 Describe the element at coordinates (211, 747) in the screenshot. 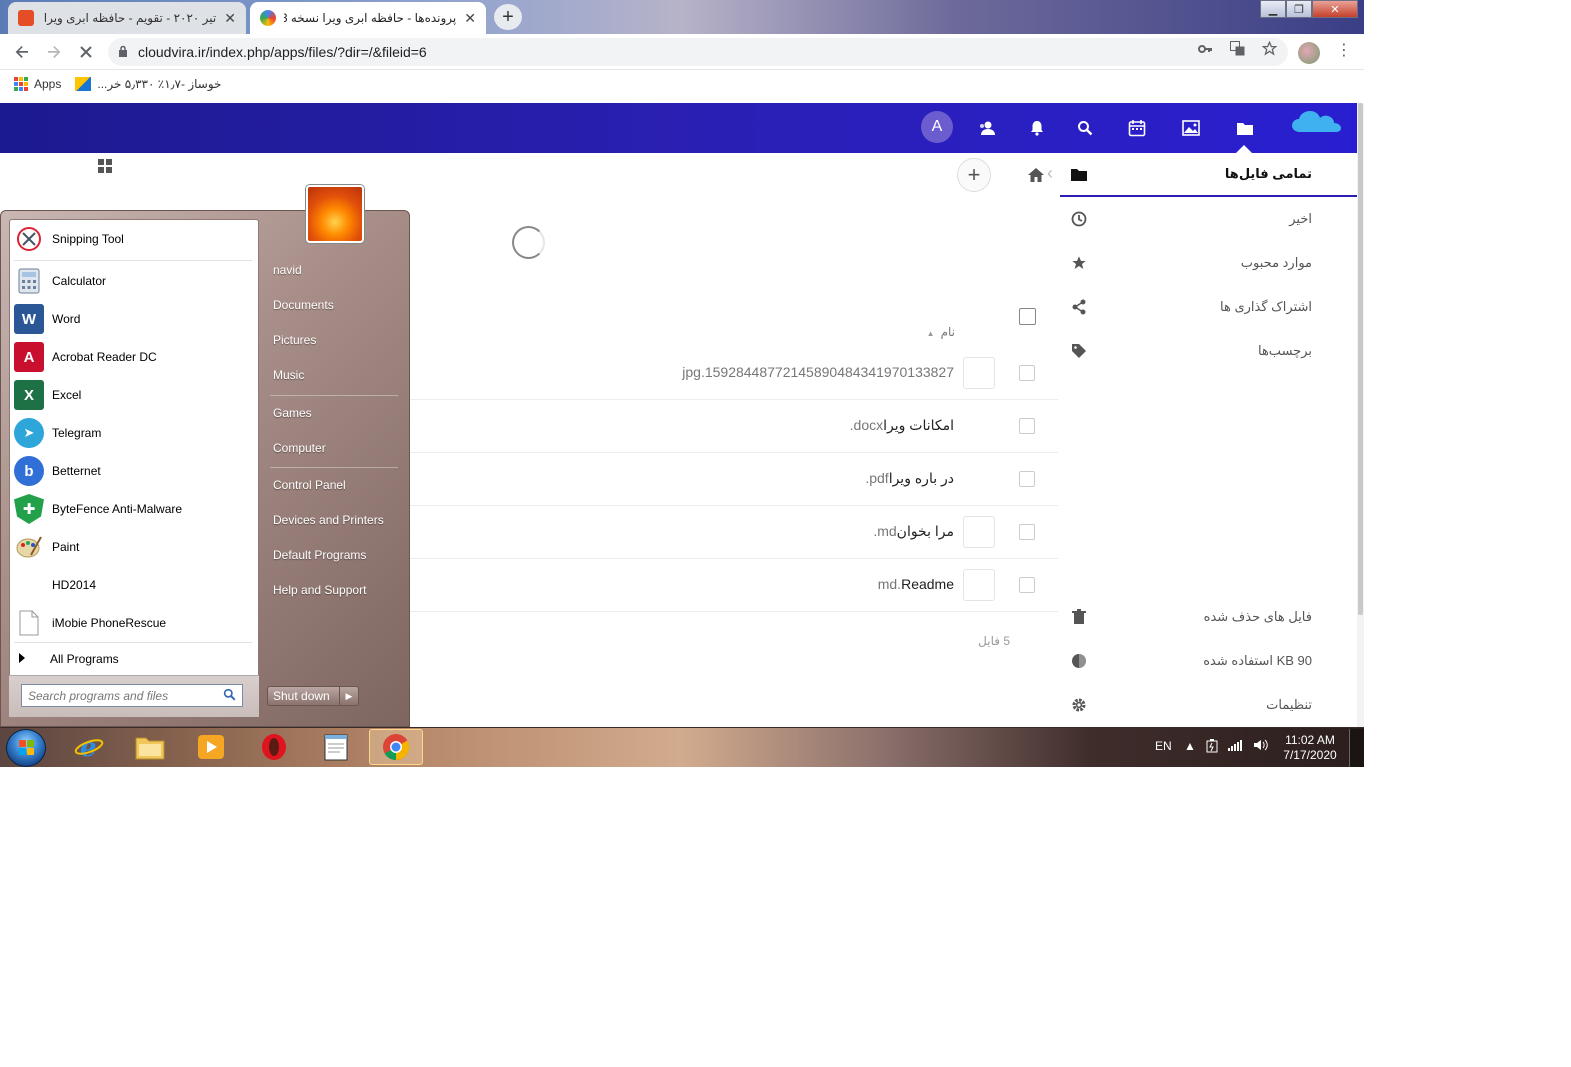

I see `taskbar-media-player` at that location.